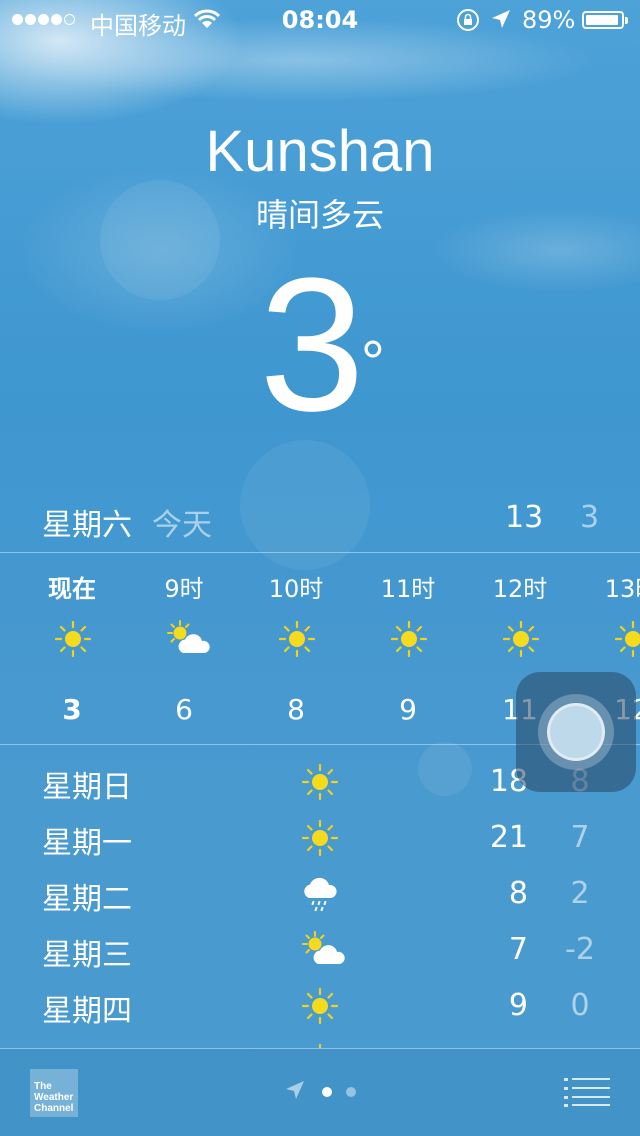  What do you see at coordinates (518, 893) in the screenshot?
I see `day-high: 8` at bounding box center [518, 893].